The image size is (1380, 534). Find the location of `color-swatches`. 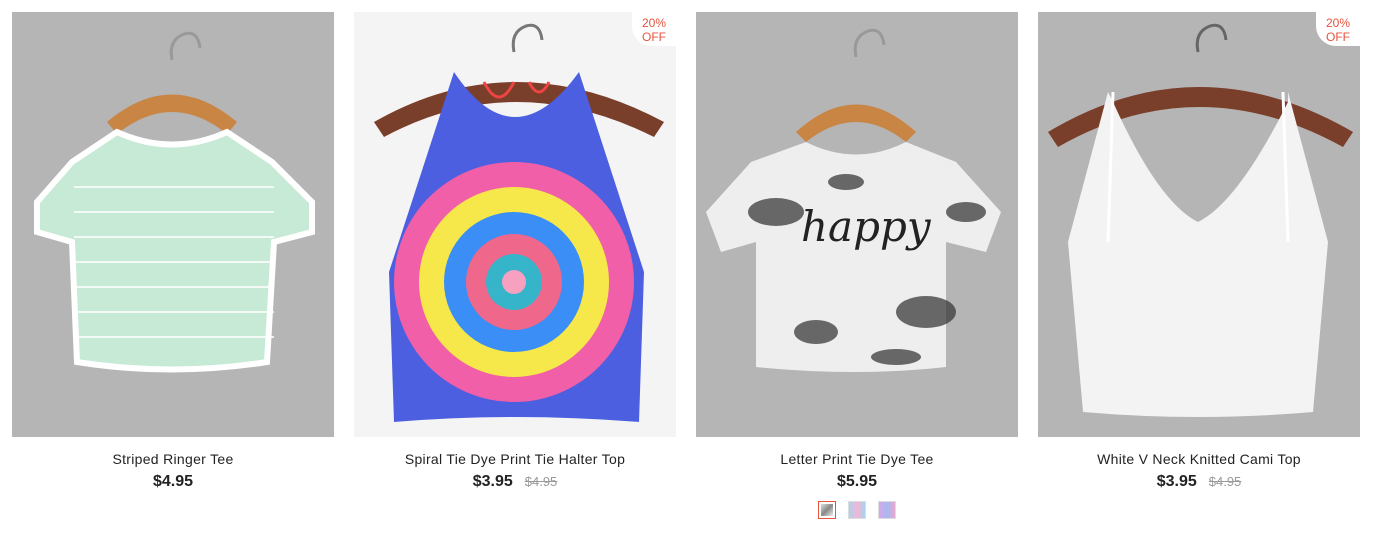

color-swatches is located at coordinates (857, 510).